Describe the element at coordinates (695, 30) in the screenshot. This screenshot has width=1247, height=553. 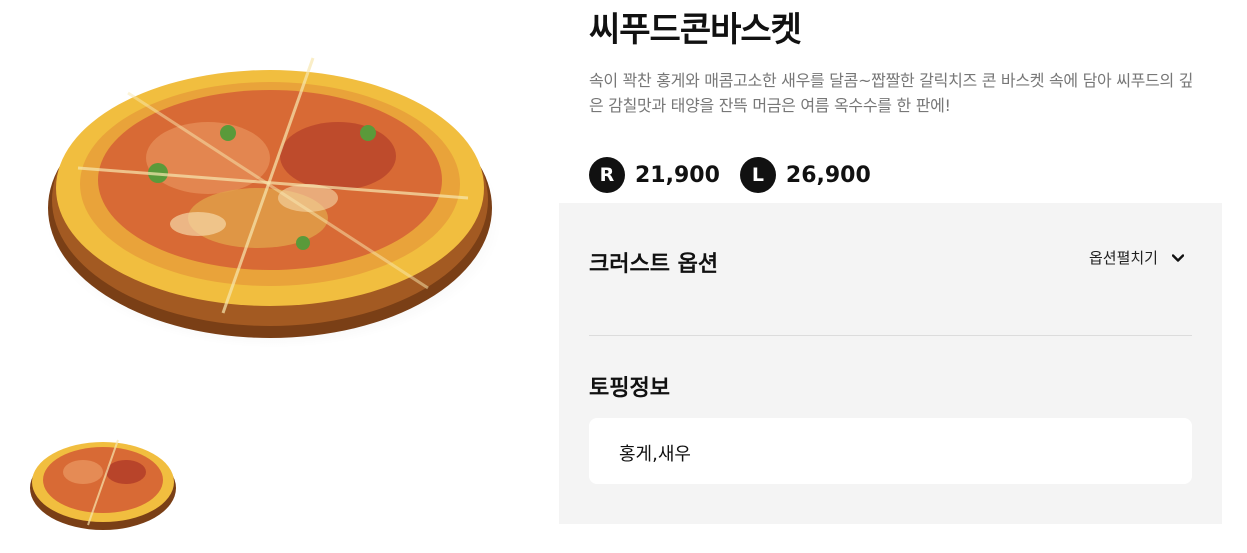
I see `product-title: 씨푸드콘바스켓` at that location.